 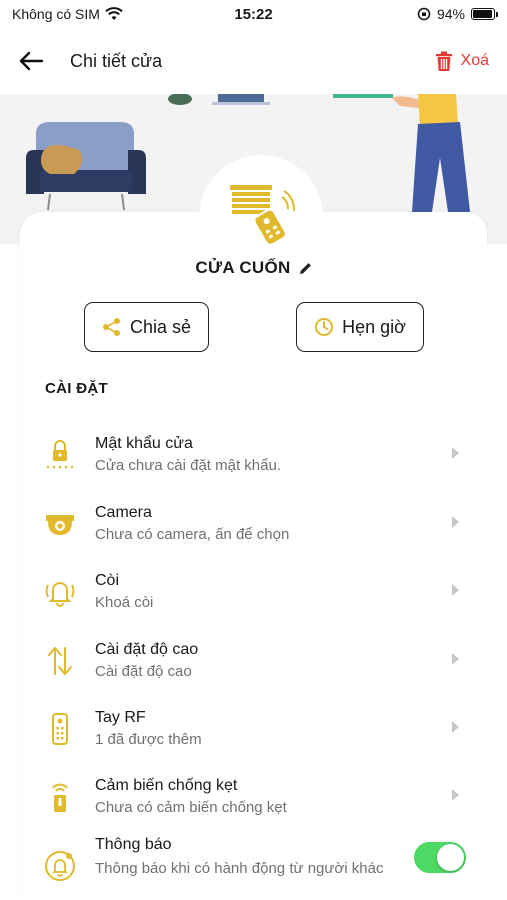 What do you see at coordinates (123, 512) in the screenshot?
I see `setting-title: Camera` at bounding box center [123, 512].